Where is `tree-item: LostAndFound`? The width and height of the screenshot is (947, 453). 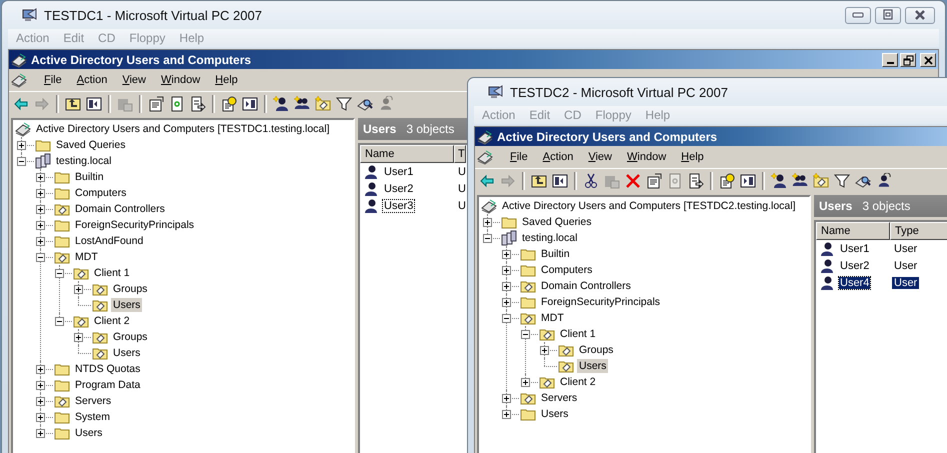
tree-item: LostAndFound is located at coordinates (109, 241).